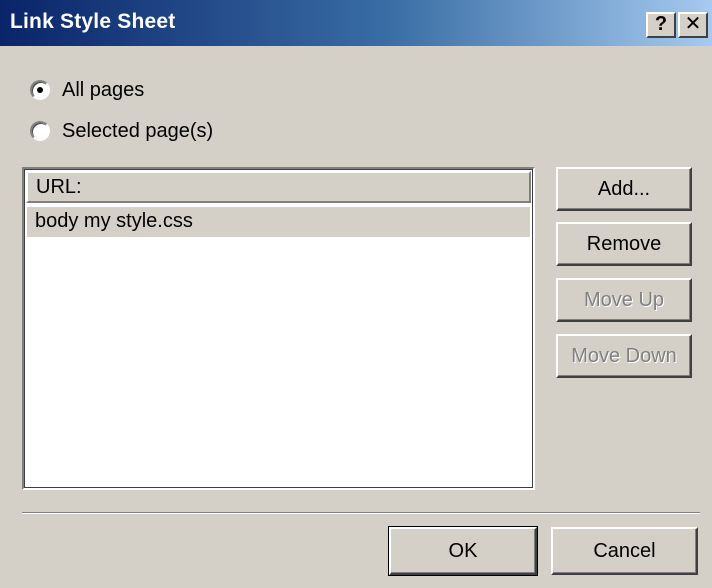 The image size is (712, 588). I want to click on move-down-button: Move Down, so click(624, 356).